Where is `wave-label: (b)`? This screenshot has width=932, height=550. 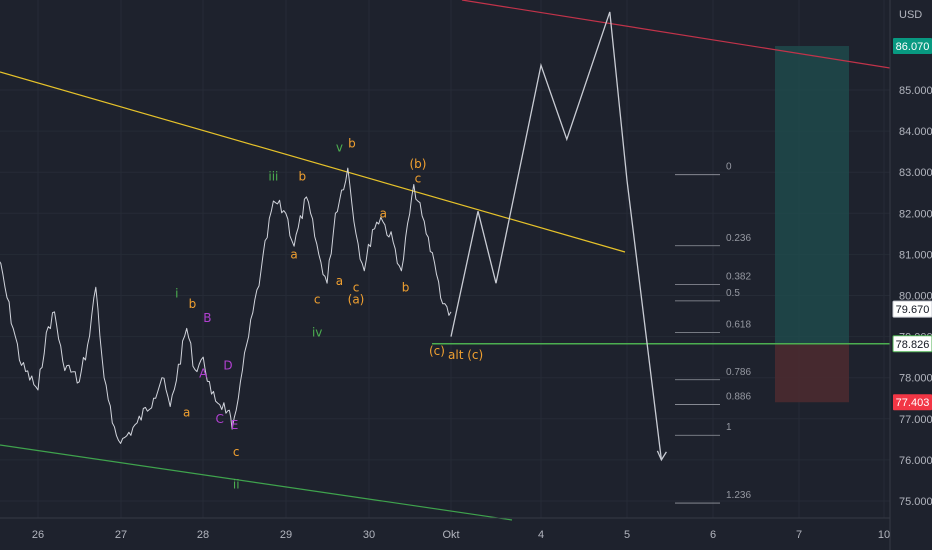 wave-label: (b) is located at coordinates (417, 164).